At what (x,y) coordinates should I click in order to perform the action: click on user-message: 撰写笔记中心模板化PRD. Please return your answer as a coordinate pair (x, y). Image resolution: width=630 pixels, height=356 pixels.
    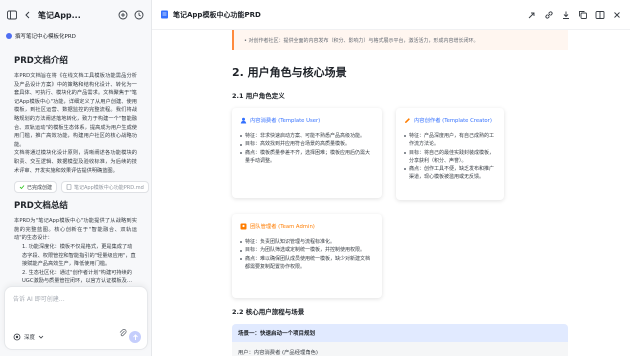
    Looking at the image, I should click on (75, 36).